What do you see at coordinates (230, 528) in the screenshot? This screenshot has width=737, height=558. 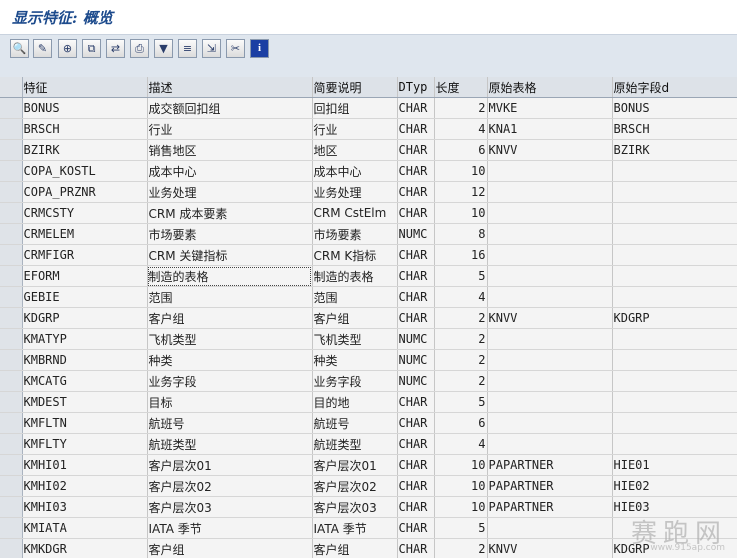 I see `table-cell: IATA 季节` at bounding box center [230, 528].